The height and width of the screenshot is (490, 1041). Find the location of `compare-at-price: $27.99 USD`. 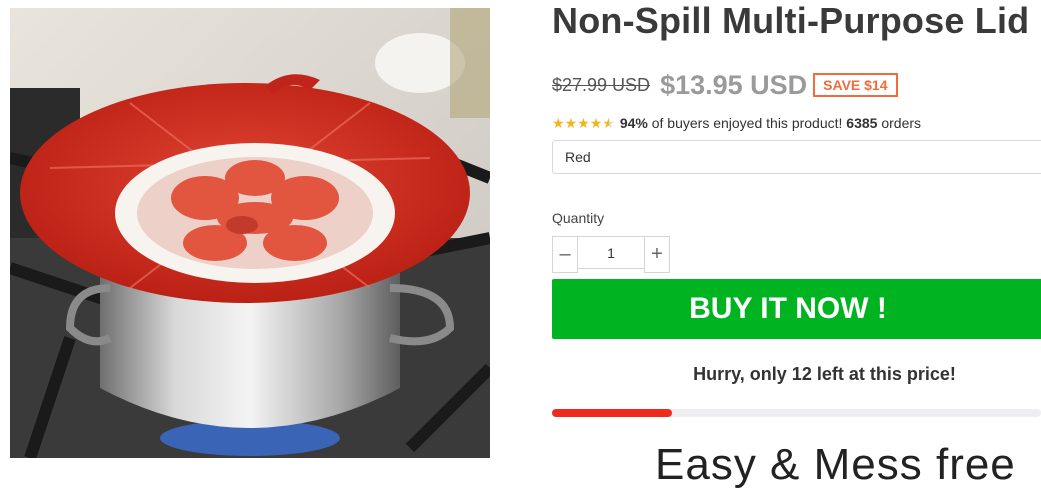

compare-at-price: $27.99 USD is located at coordinates (601, 84).